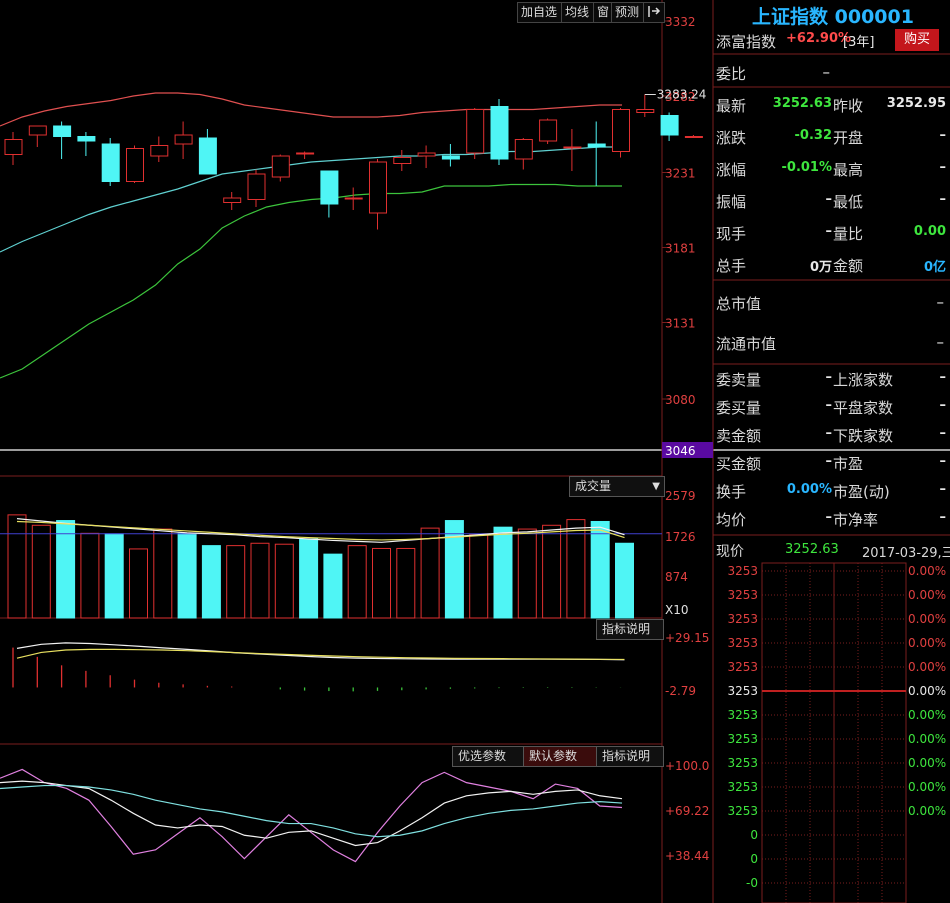  I want to click on forecast-button: 预测, so click(629, 12).